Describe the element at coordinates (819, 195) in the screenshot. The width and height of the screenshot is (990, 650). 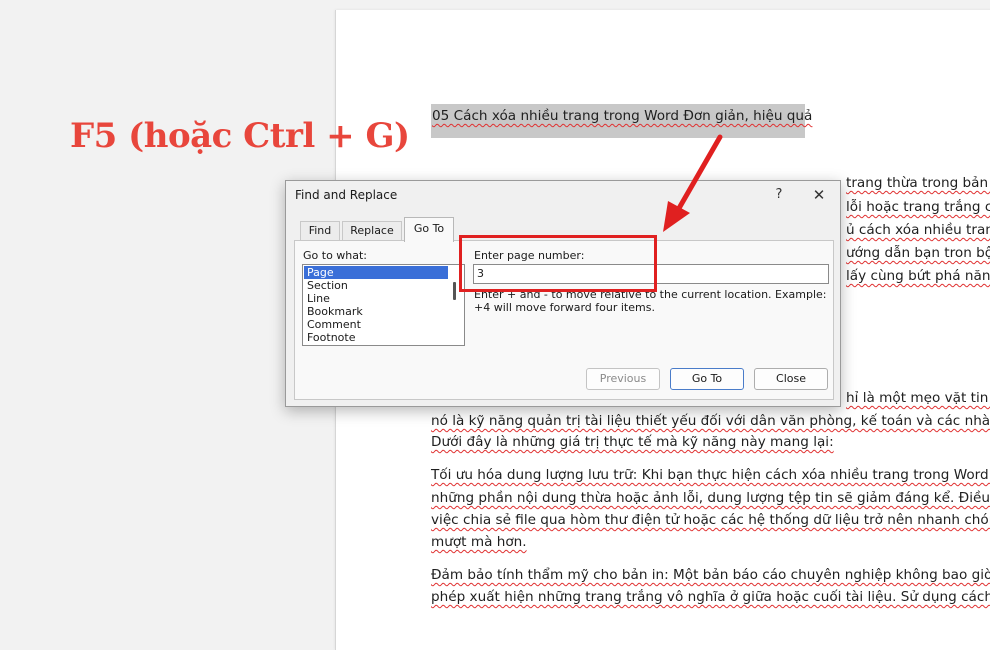
I see `close-icon: ✕` at that location.